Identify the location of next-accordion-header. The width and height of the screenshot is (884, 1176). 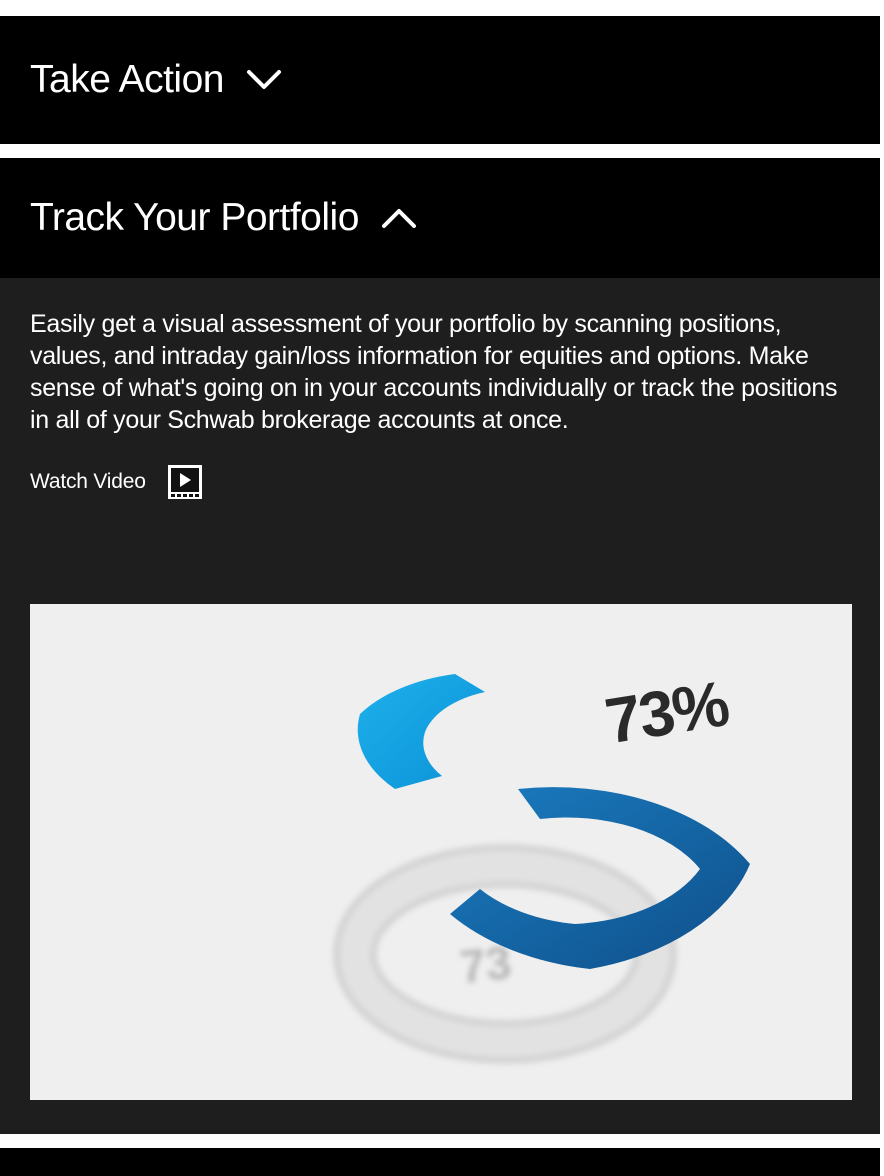
(440, 1162).